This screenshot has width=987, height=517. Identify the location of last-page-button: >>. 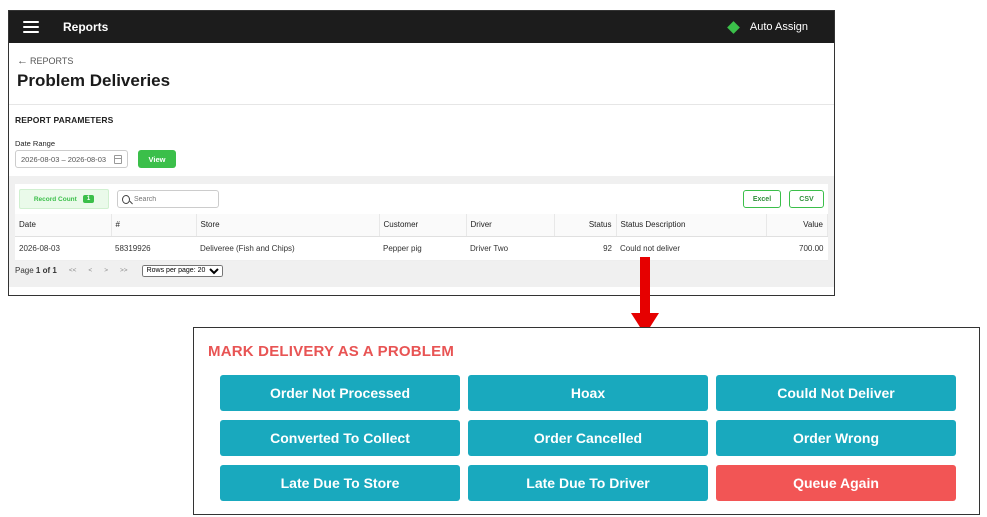
(124, 270).